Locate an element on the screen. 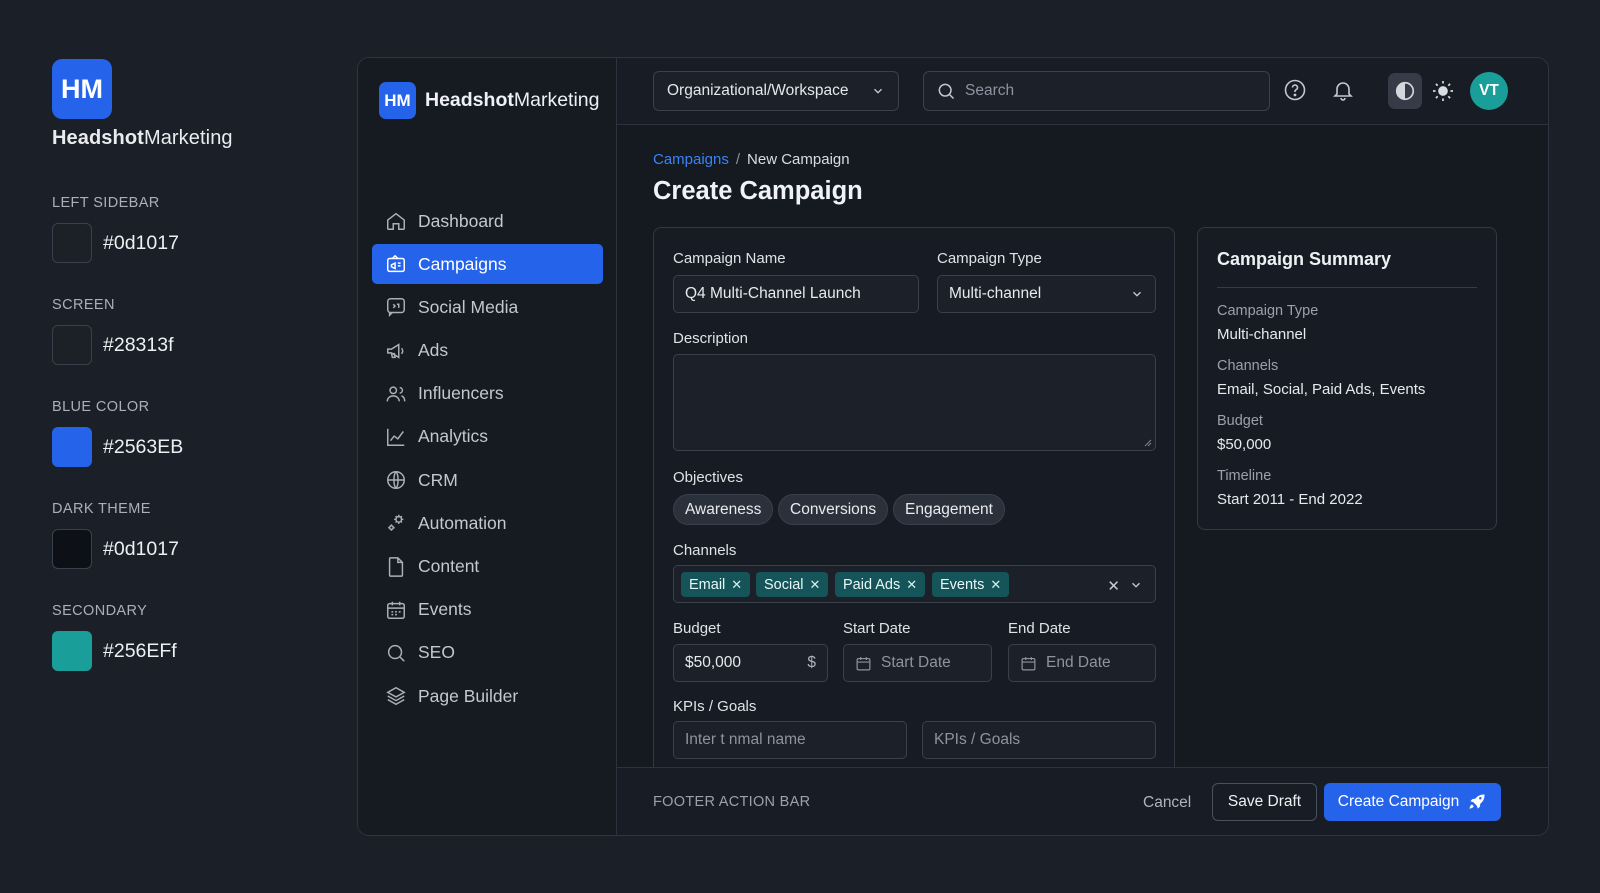  summary-label-type: Campaign Type is located at coordinates (1268, 311).